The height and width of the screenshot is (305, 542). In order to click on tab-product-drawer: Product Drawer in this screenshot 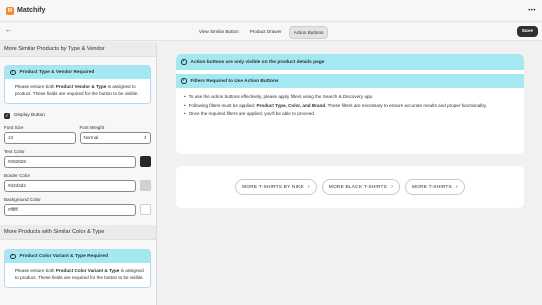, I will do `click(266, 32)`.